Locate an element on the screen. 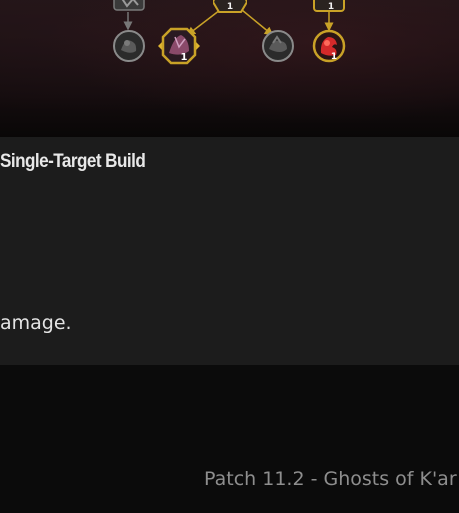  talent-node-upper-center: 1 is located at coordinates (230, 7).